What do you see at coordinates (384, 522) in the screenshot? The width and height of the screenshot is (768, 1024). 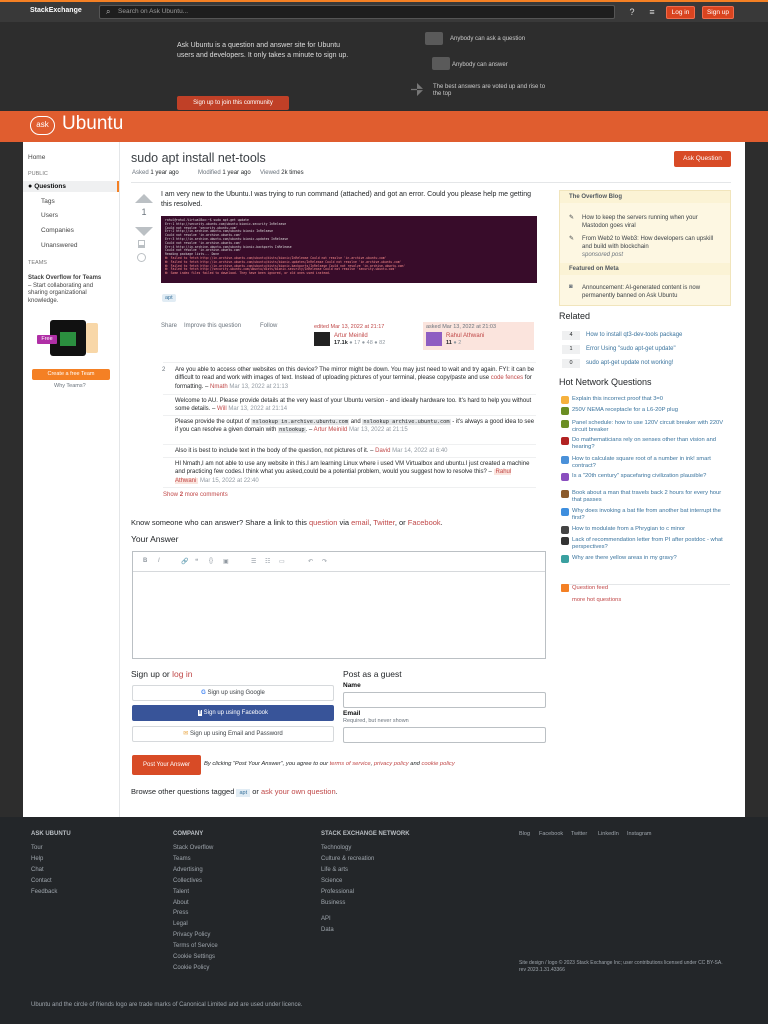 I see `share-twitter-link: Twitter` at bounding box center [384, 522].